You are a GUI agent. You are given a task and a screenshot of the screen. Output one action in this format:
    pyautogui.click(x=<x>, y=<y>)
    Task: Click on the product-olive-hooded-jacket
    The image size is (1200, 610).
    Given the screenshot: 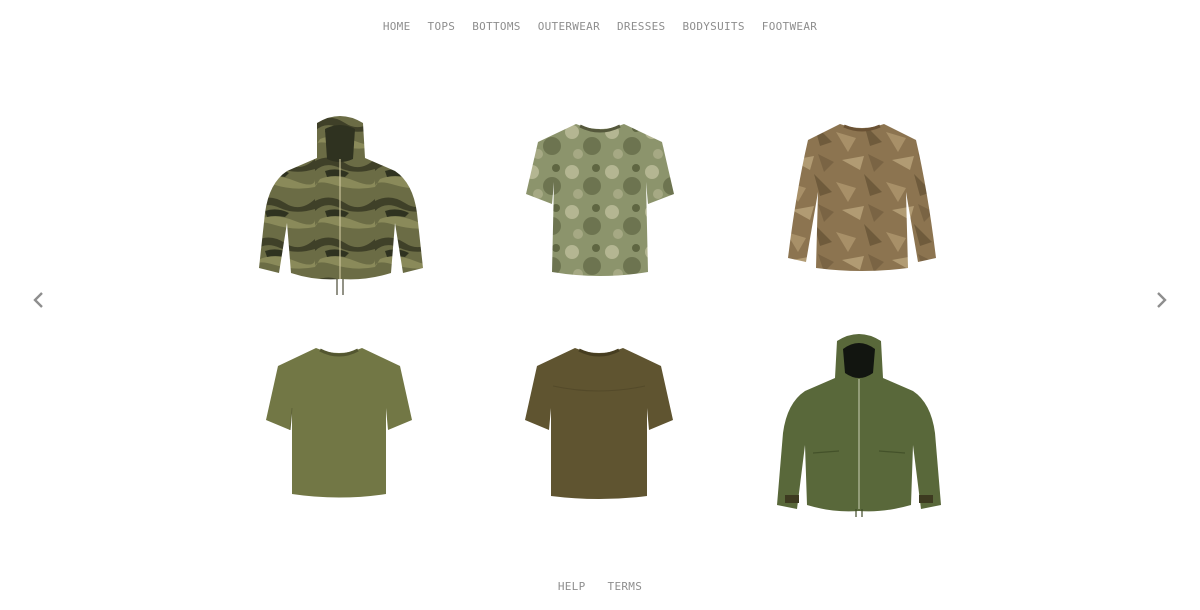 What is the action you would take?
    pyautogui.click(x=859, y=425)
    